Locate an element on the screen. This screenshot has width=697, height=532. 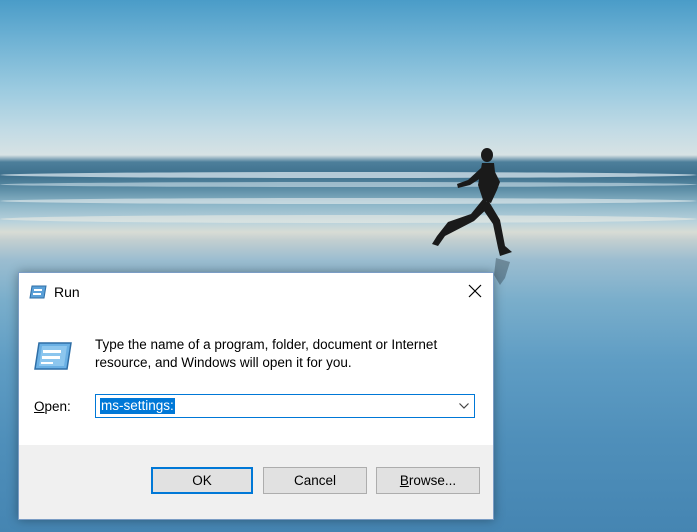
open-label-text: pen: is located at coordinates (57, 406).